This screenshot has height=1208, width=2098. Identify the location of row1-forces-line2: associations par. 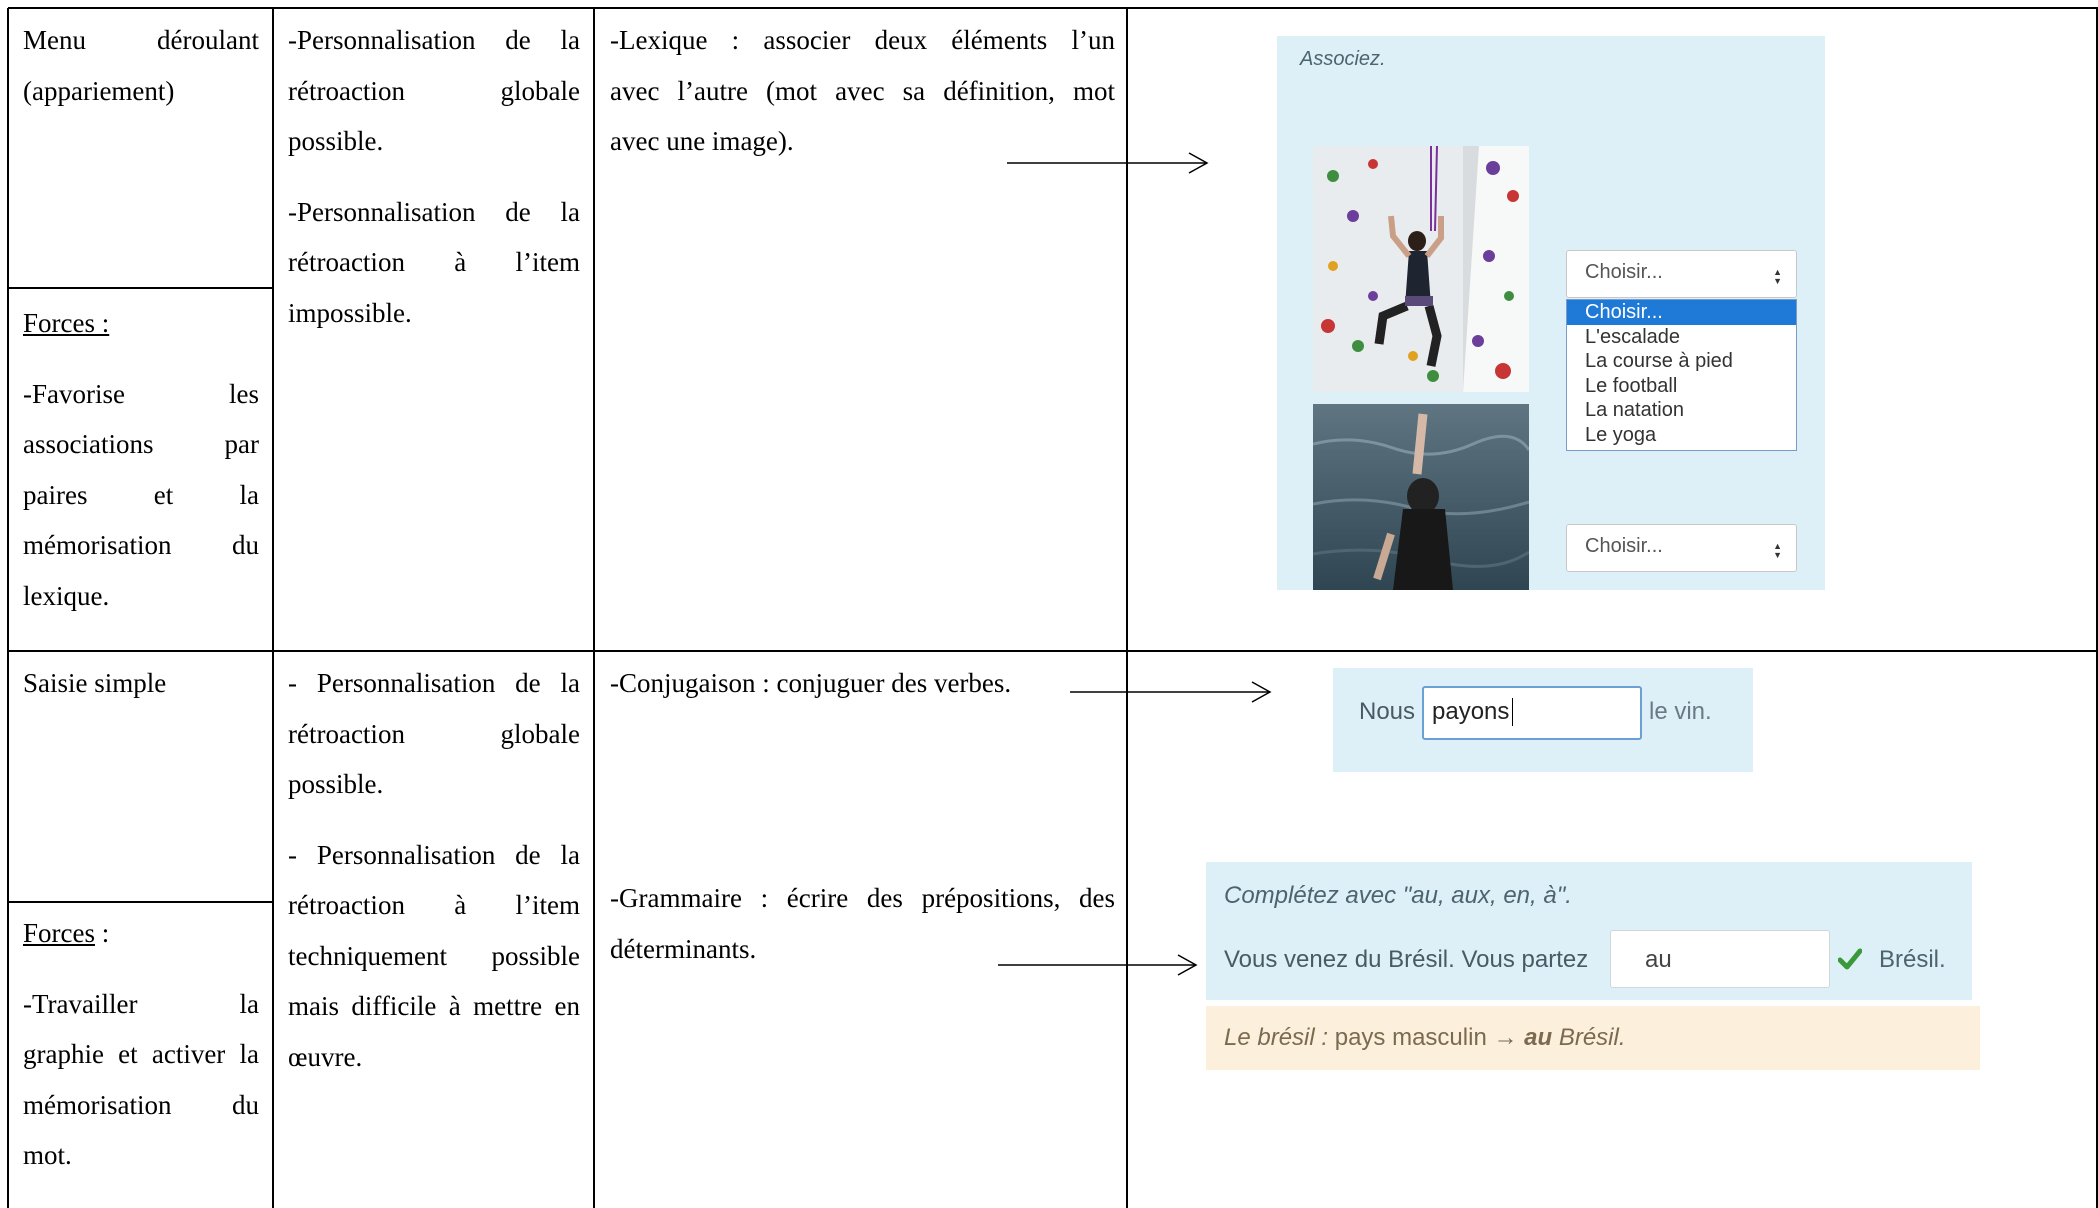
(141, 444).